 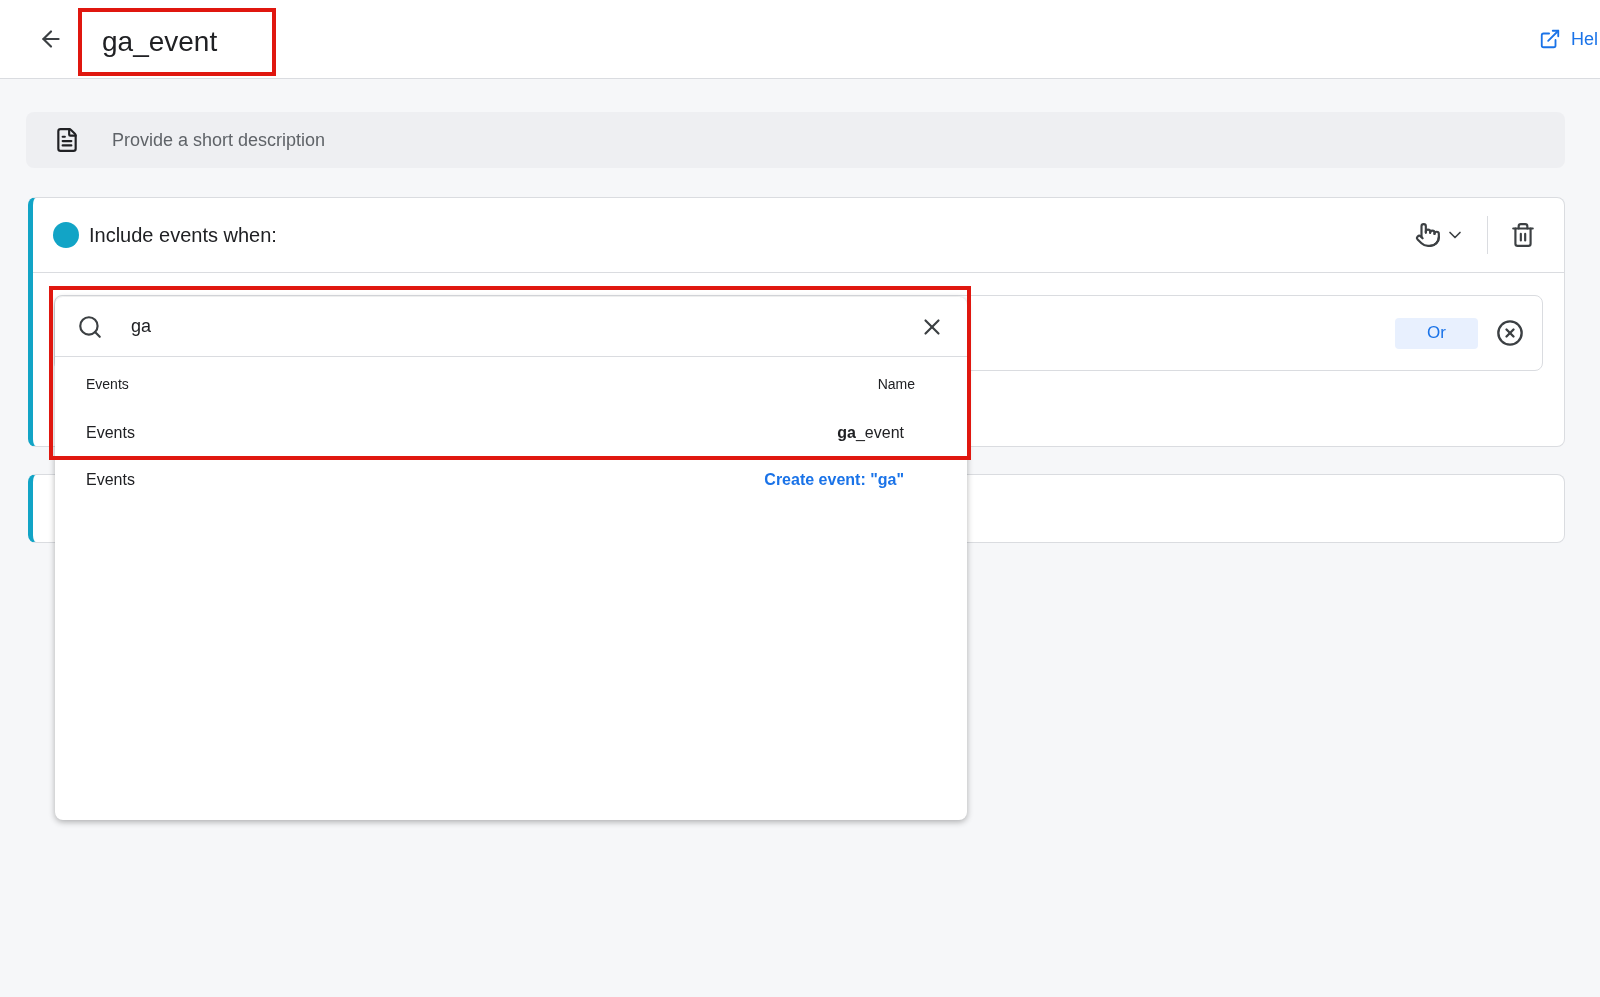 I want to click on page-title: ga_event, so click(x=160, y=42).